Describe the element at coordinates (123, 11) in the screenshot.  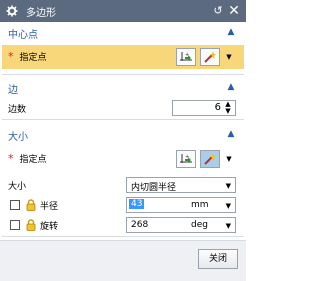
I see `title-bar: 多边形 ↺ ✕` at that location.